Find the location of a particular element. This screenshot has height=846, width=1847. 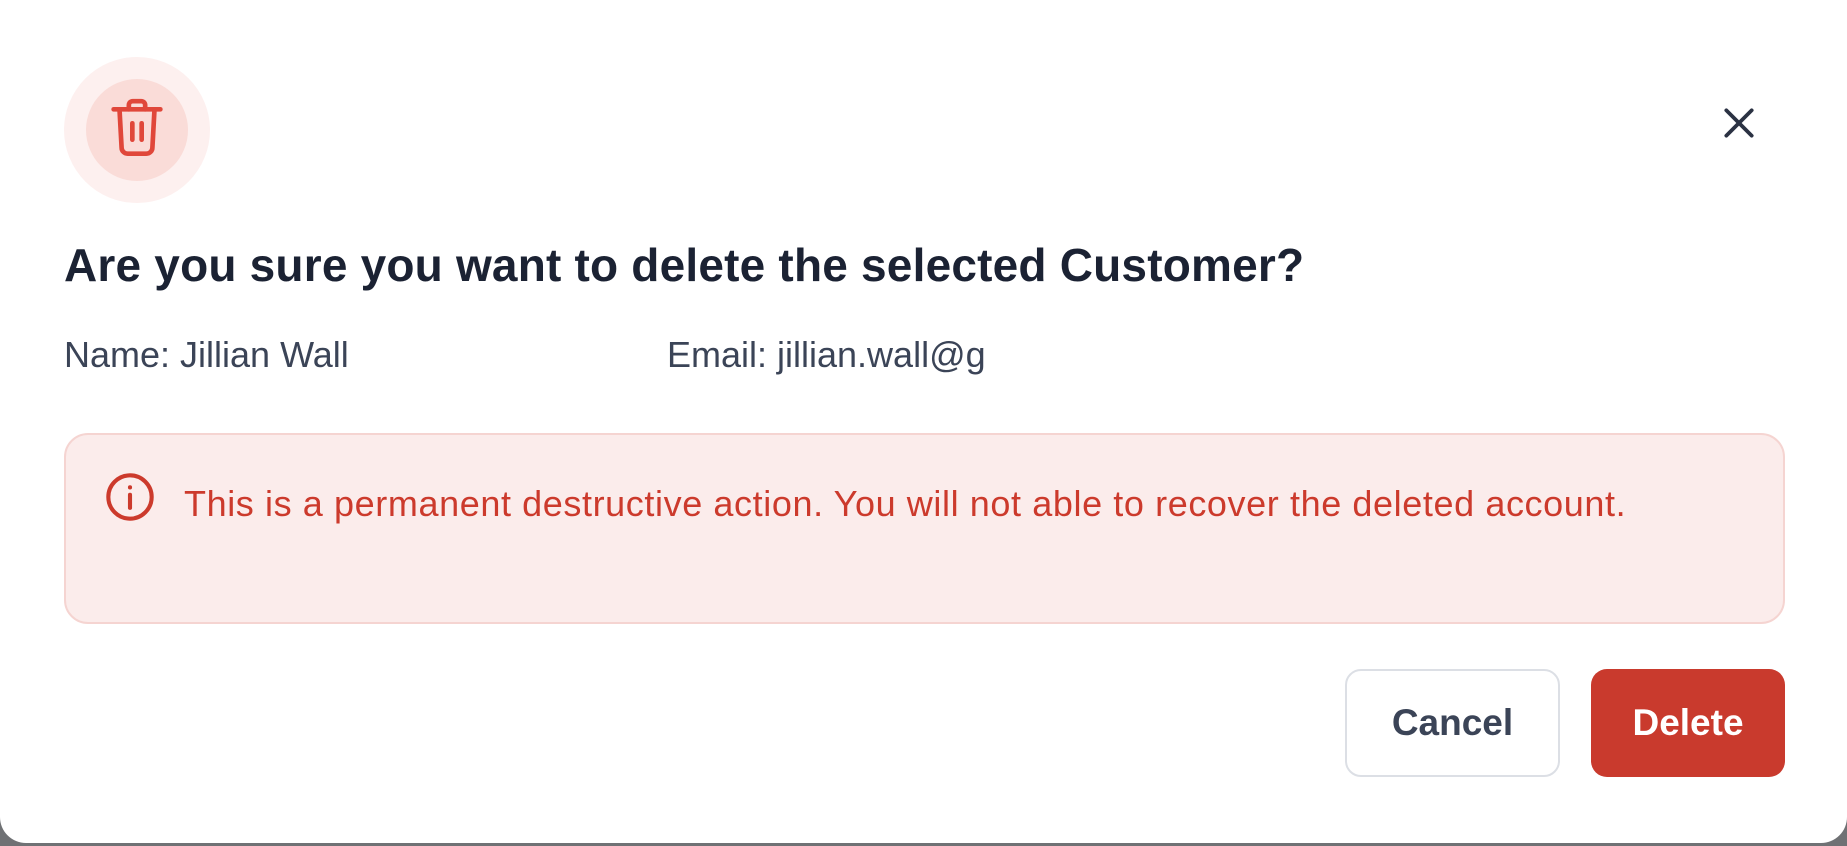

close-icon is located at coordinates (1739, 125).